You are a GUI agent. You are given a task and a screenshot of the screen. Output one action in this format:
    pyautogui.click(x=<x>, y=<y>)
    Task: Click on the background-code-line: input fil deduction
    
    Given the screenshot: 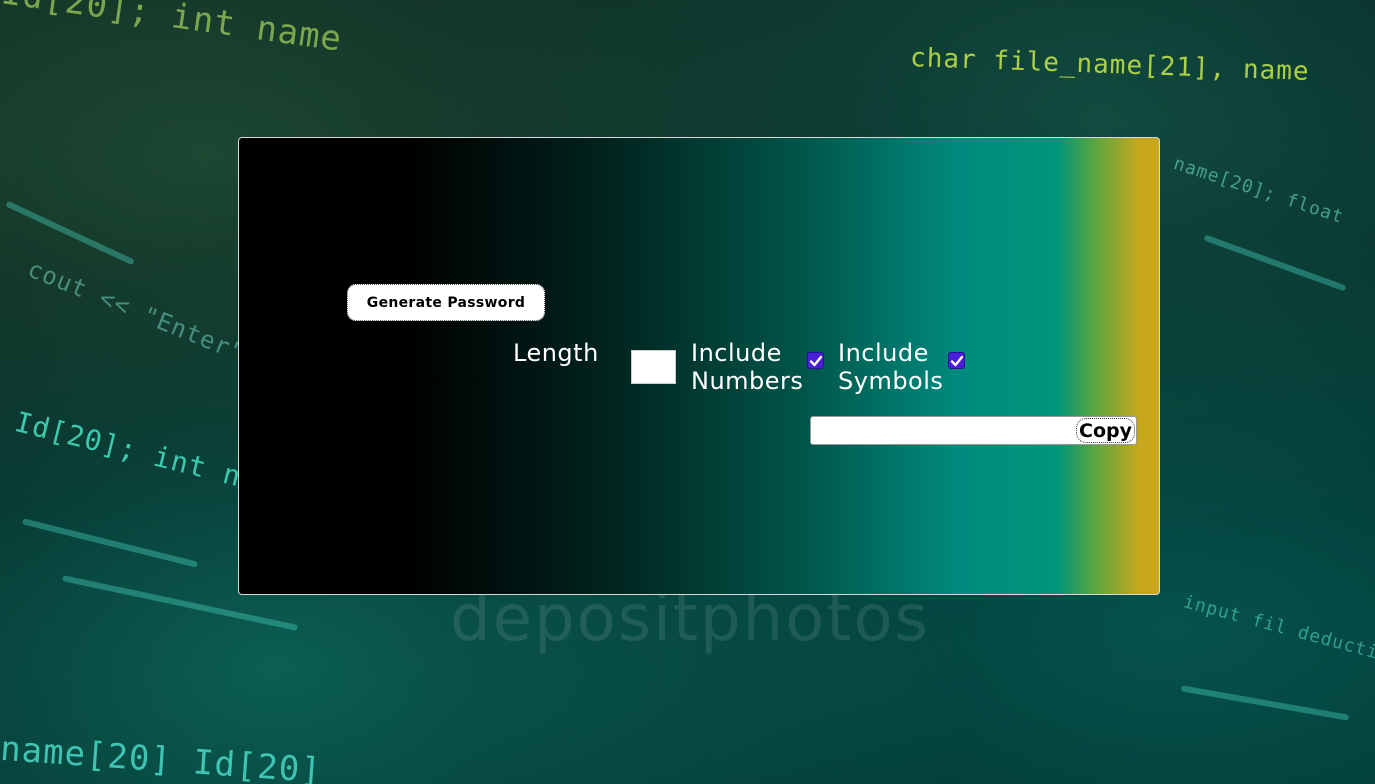 What is the action you would take?
    pyautogui.click(x=1278, y=630)
    